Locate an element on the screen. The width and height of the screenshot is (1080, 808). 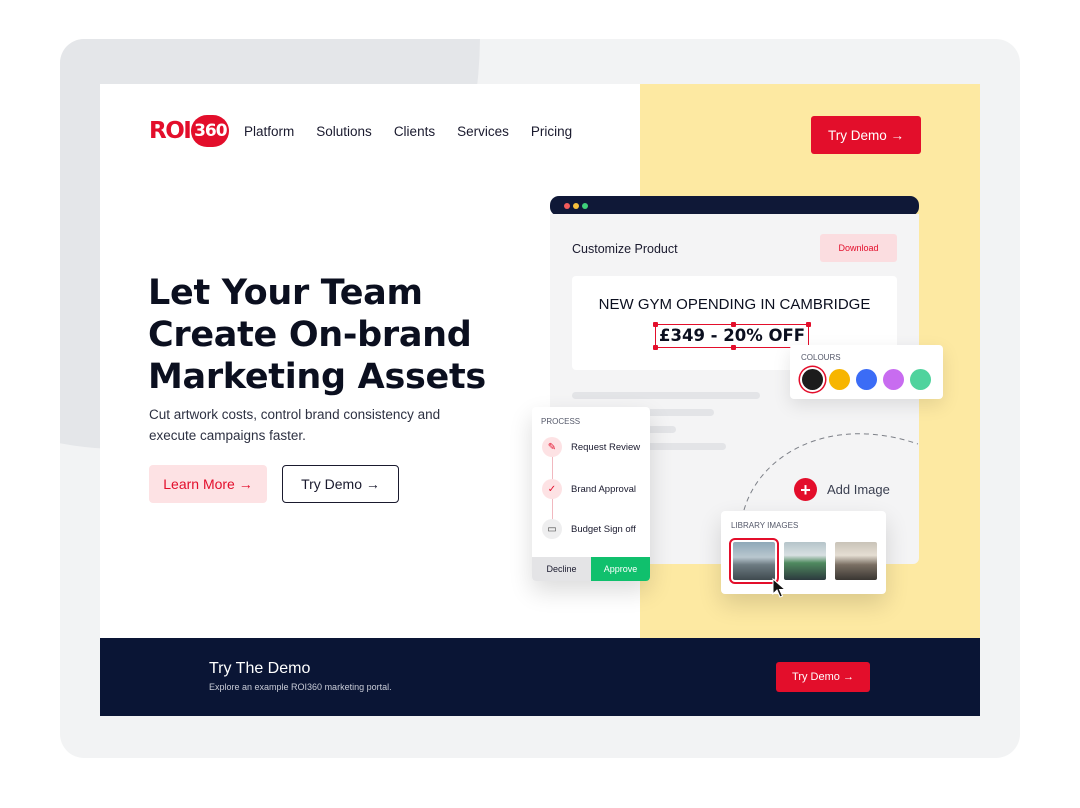
nav-item-solutions: Solutions is located at coordinates (344, 131).